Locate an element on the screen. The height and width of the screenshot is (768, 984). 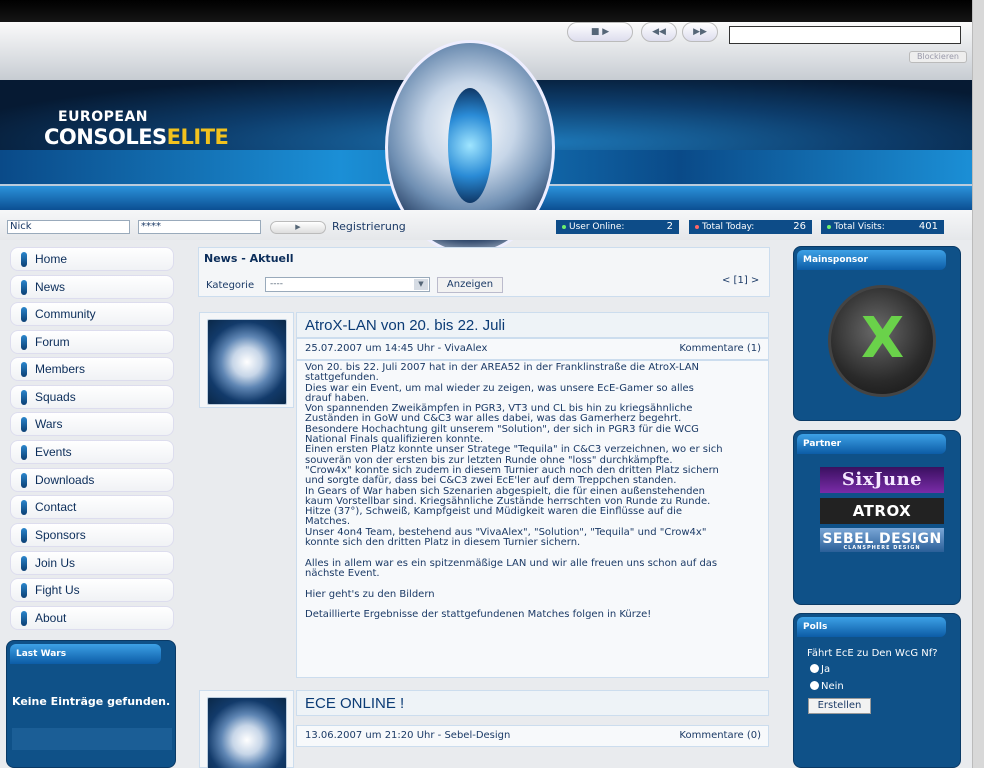
nav-news: News is located at coordinates (92, 287).